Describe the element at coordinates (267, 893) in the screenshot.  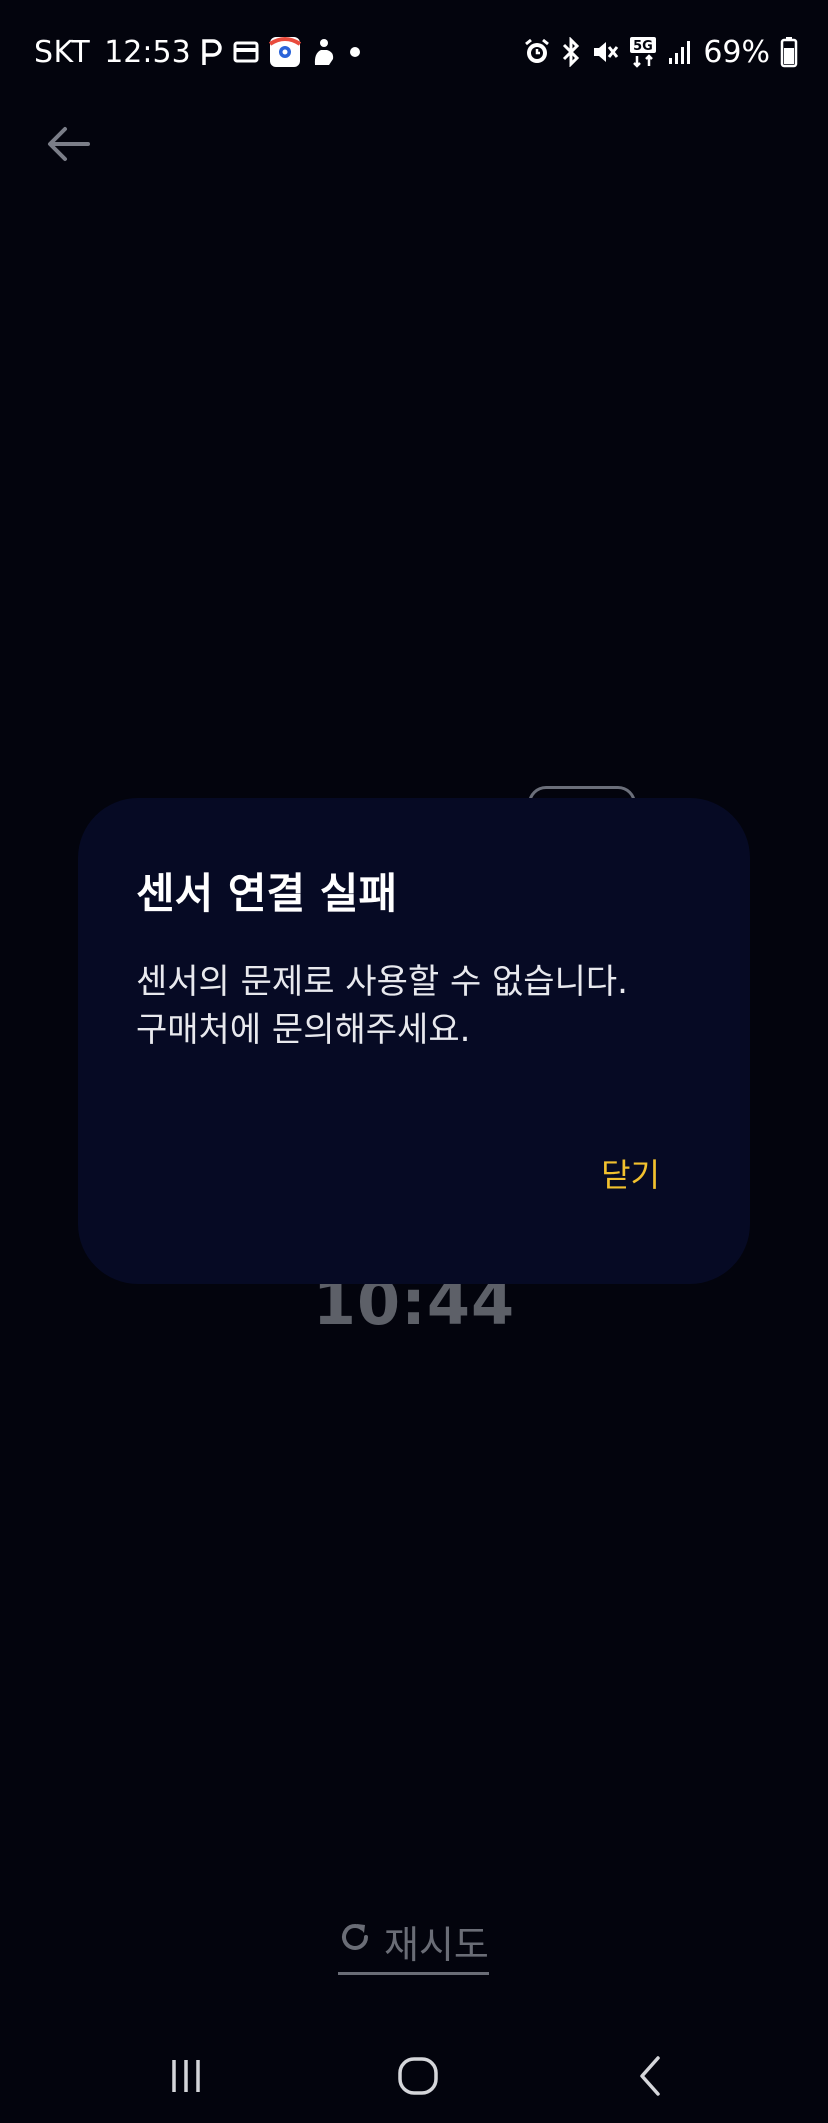
I see `dialog-title: 센서 연결 실패` at that location.